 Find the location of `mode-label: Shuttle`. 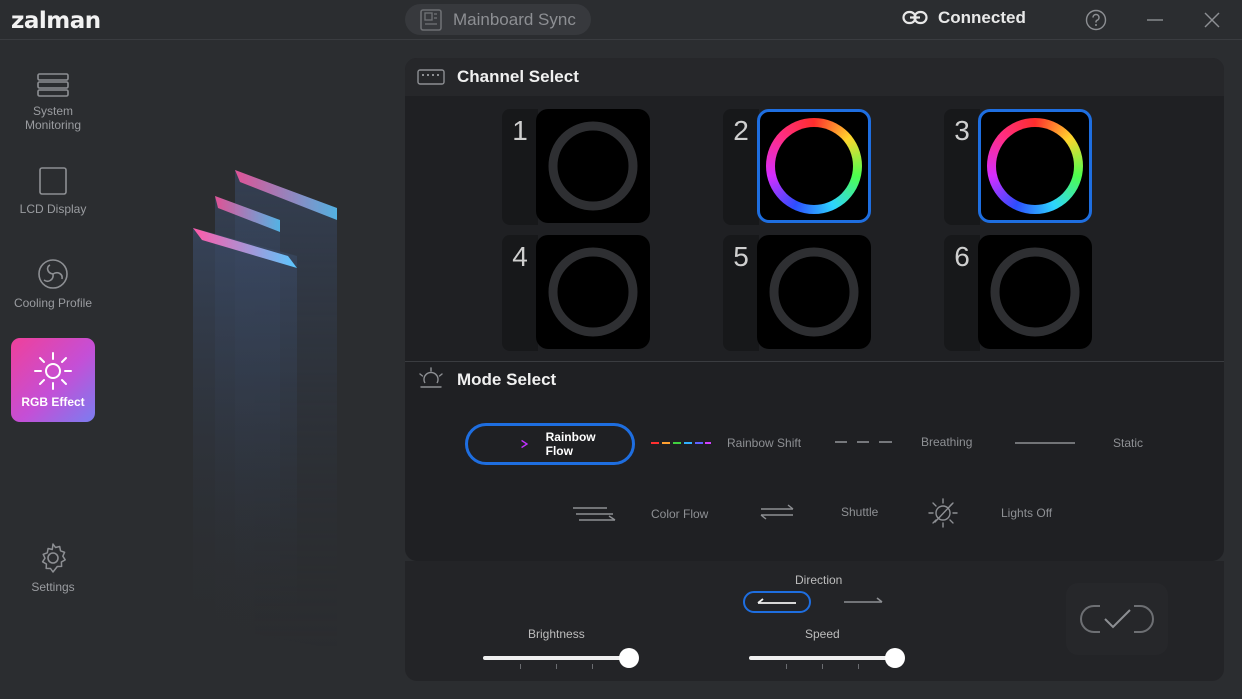

mode-label: Shuttle is located at coordinates (860, 512).